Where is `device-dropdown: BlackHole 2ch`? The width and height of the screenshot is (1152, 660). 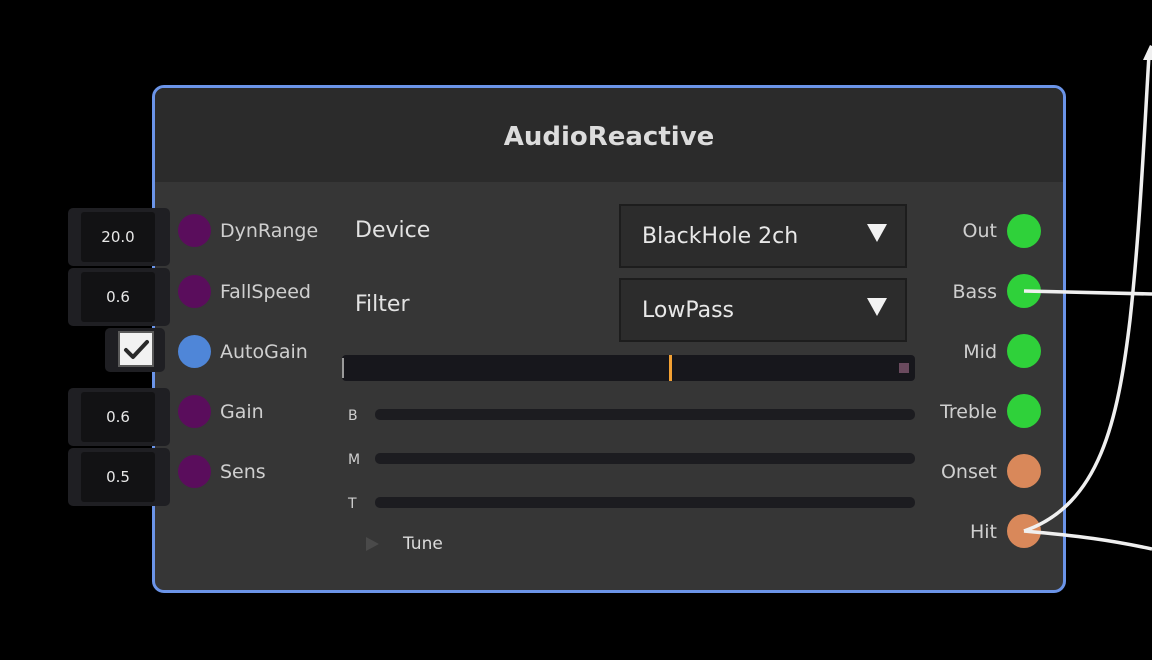
device-dropdown: BlackHole 2ch is located at coordinates (763, 236).